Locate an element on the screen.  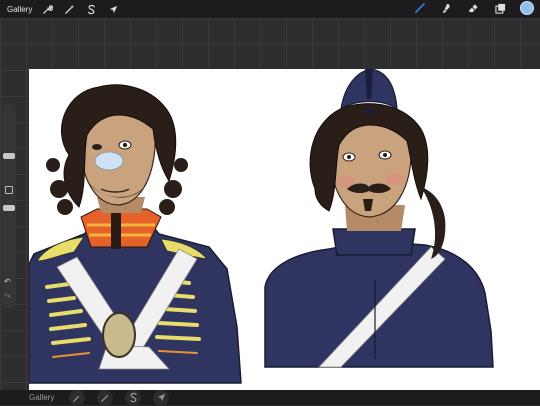
arrow-cursor-icon is located at coordinates (113, 9).